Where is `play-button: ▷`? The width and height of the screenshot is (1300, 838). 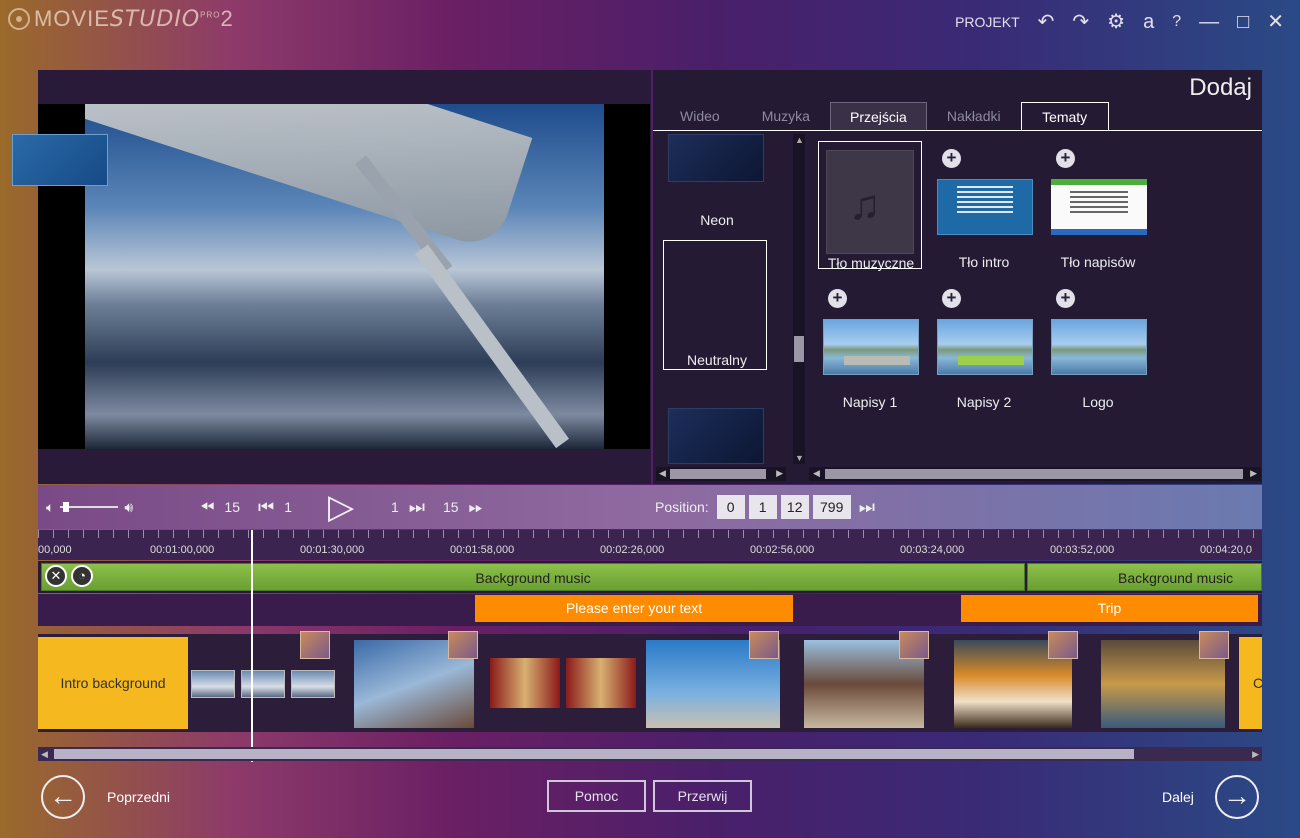 play-button: ▷ is located at coordinates (341, 507).